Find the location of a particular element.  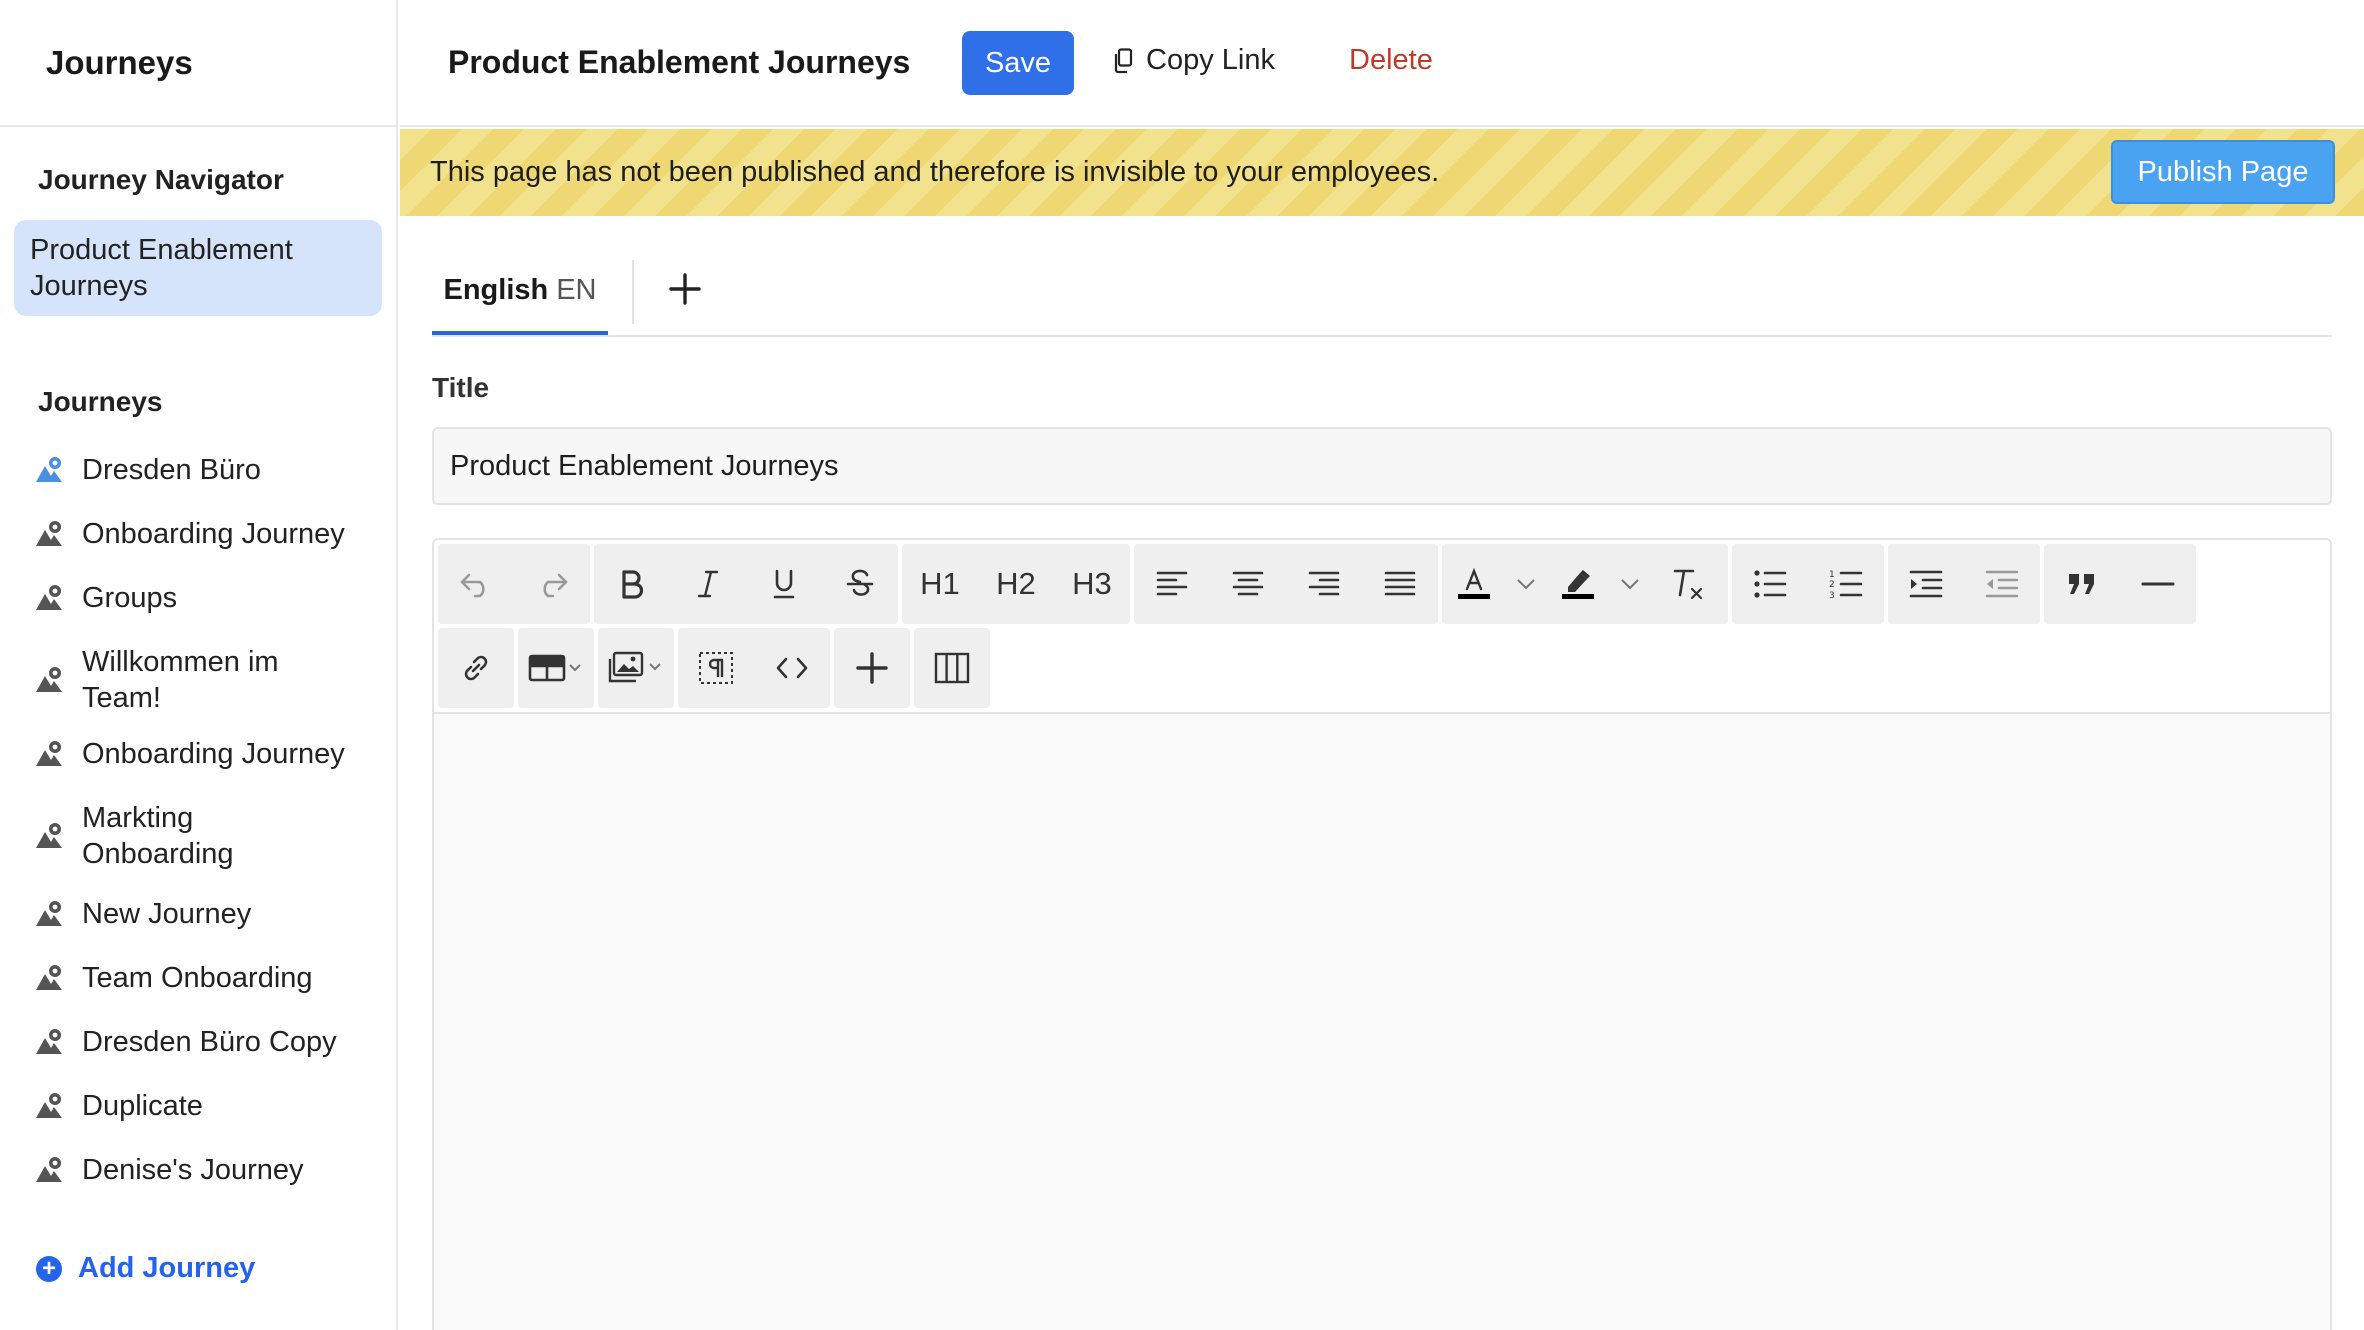

redo-button is located at coordinates (552, 584).